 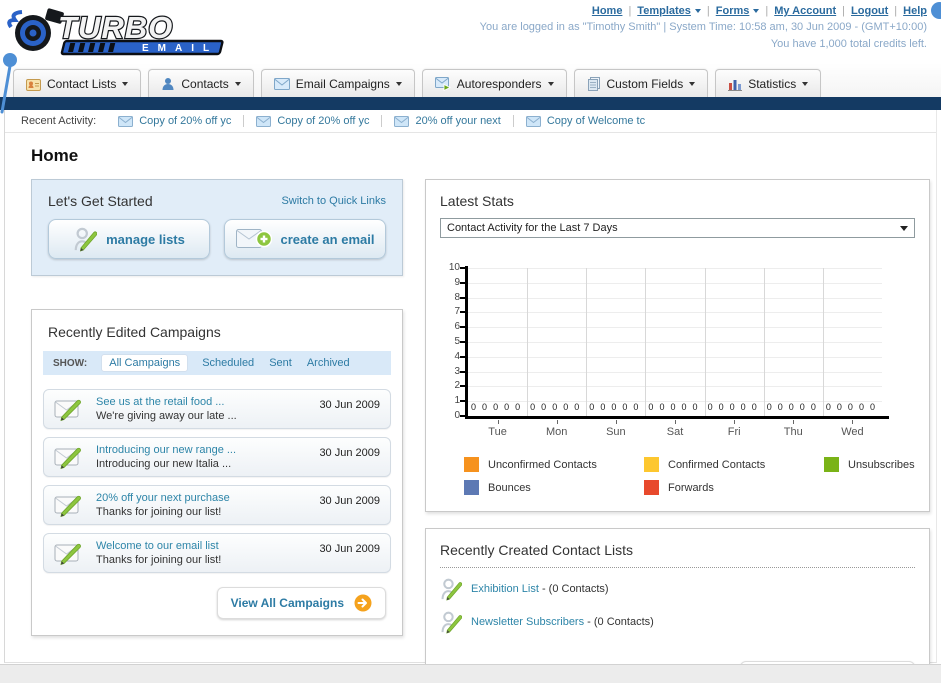 What do you see at coordinates (675, 432) in the screenshot?
I see `x-tick-label: Sat` at bounding box center [675, 432].